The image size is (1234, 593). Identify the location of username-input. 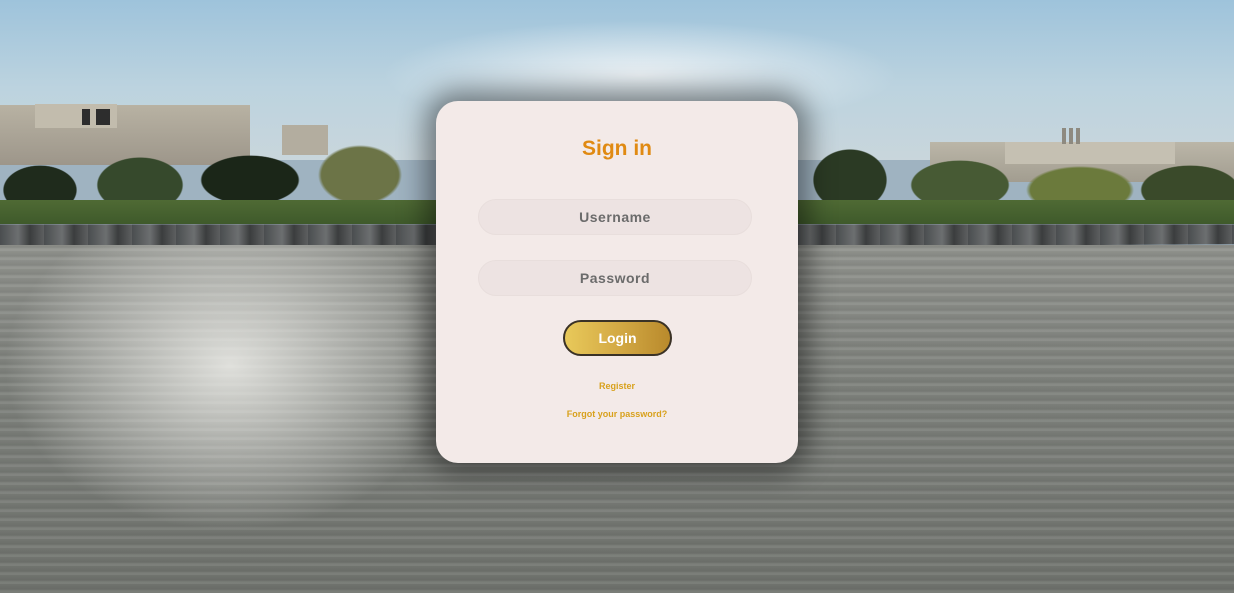
(615, 217).